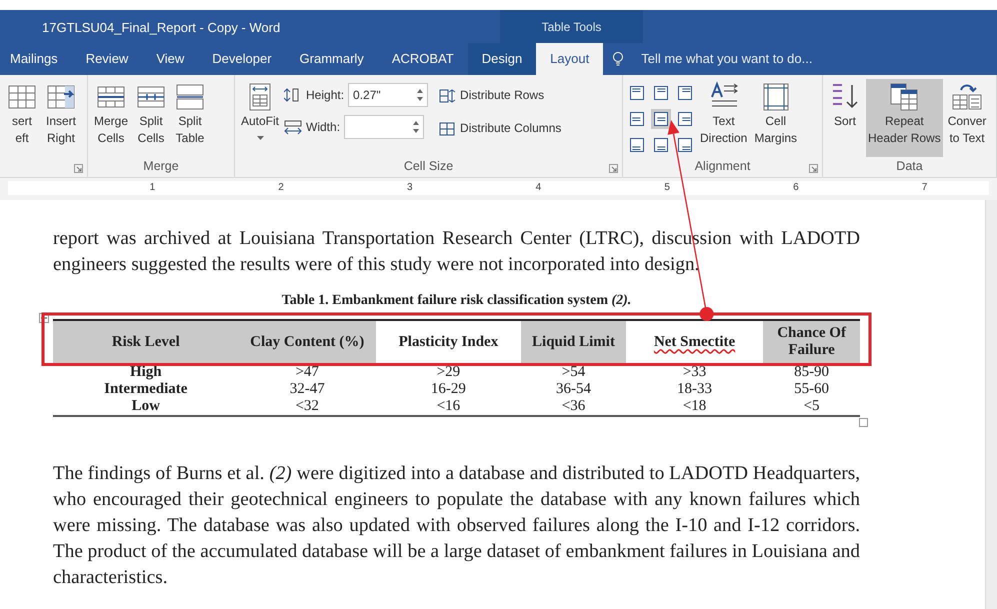  Describe the element at coordinates (449, 372) in the screenshot. I see `table-cell-text: >29` at that location.